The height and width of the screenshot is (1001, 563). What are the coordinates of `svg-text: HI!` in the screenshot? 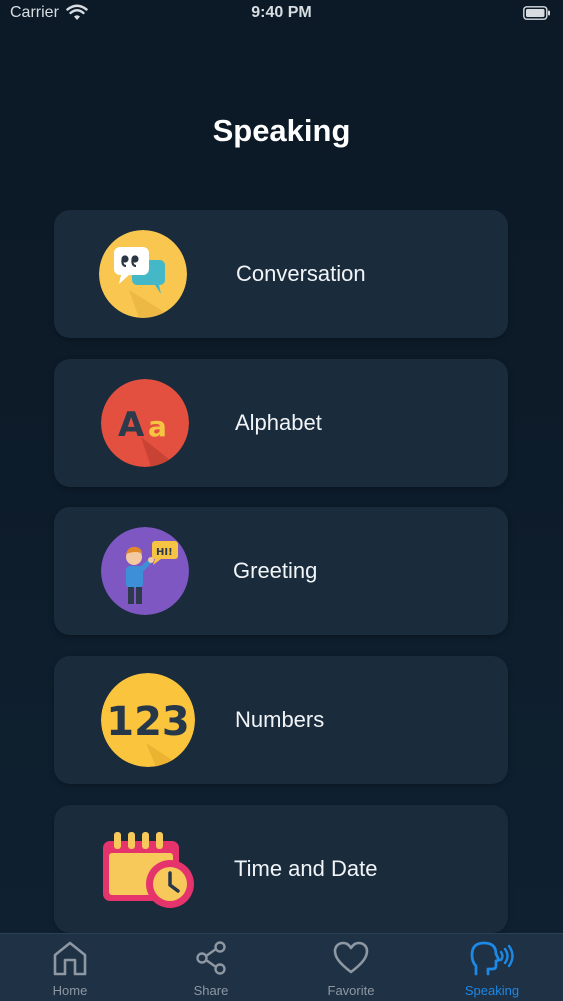 It's located at (164, 552).